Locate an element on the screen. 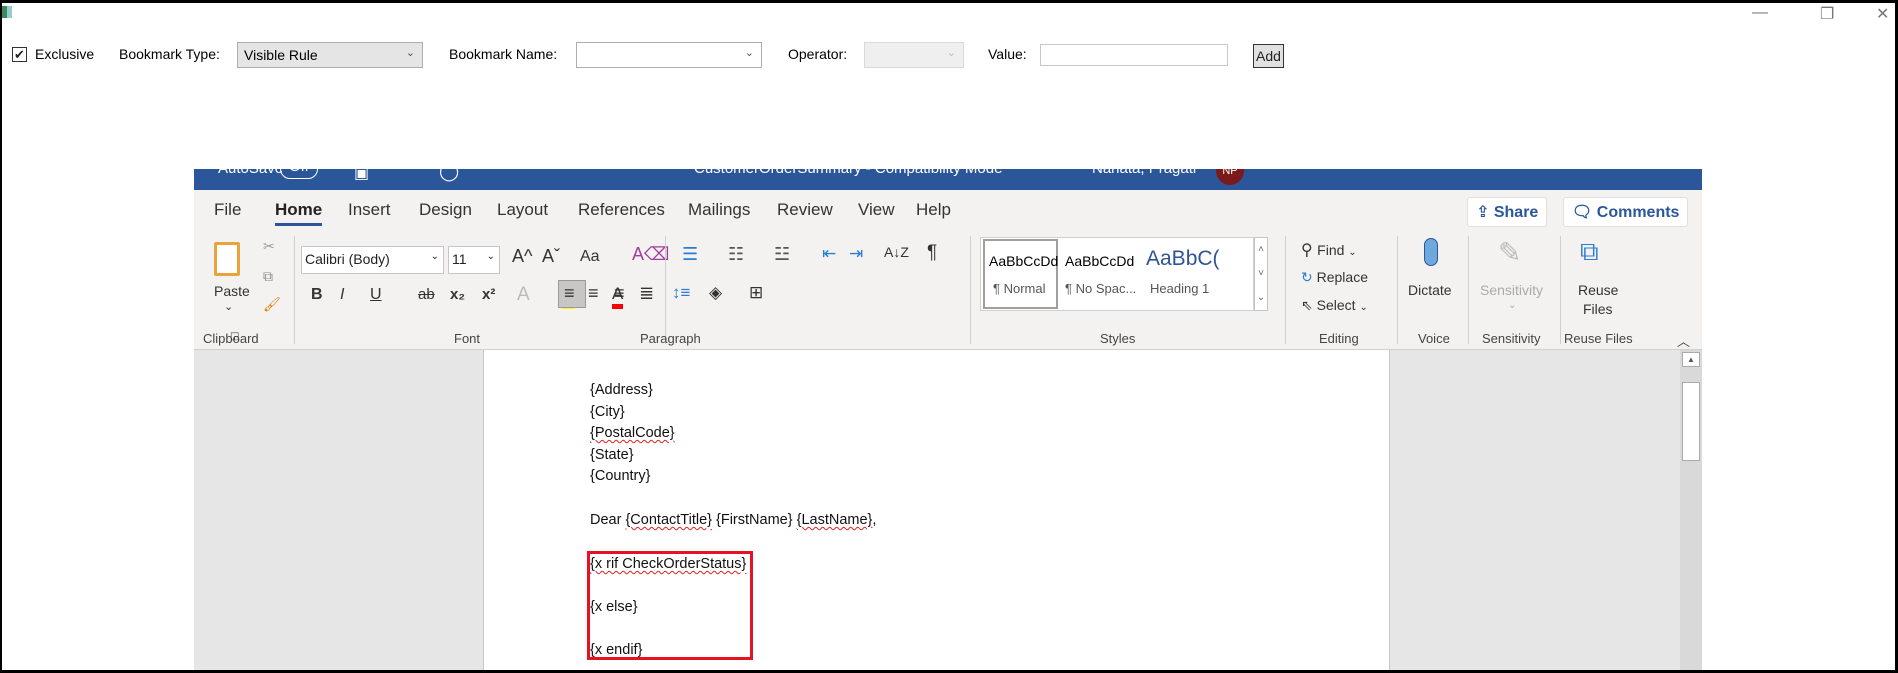 This screenshot has width=1898, height=673. find-button: ⚲ Find ⌄ is located at coordinates (1329, 250).